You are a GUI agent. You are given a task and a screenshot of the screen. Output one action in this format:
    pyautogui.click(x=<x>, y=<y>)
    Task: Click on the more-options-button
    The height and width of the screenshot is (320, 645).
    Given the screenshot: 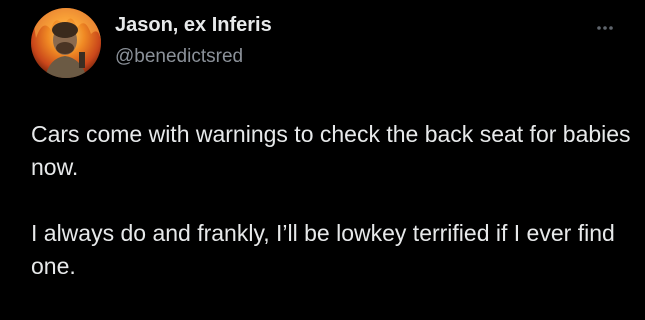 What is the action you would take?
    pyautogui.click(x=605, y=28)
    